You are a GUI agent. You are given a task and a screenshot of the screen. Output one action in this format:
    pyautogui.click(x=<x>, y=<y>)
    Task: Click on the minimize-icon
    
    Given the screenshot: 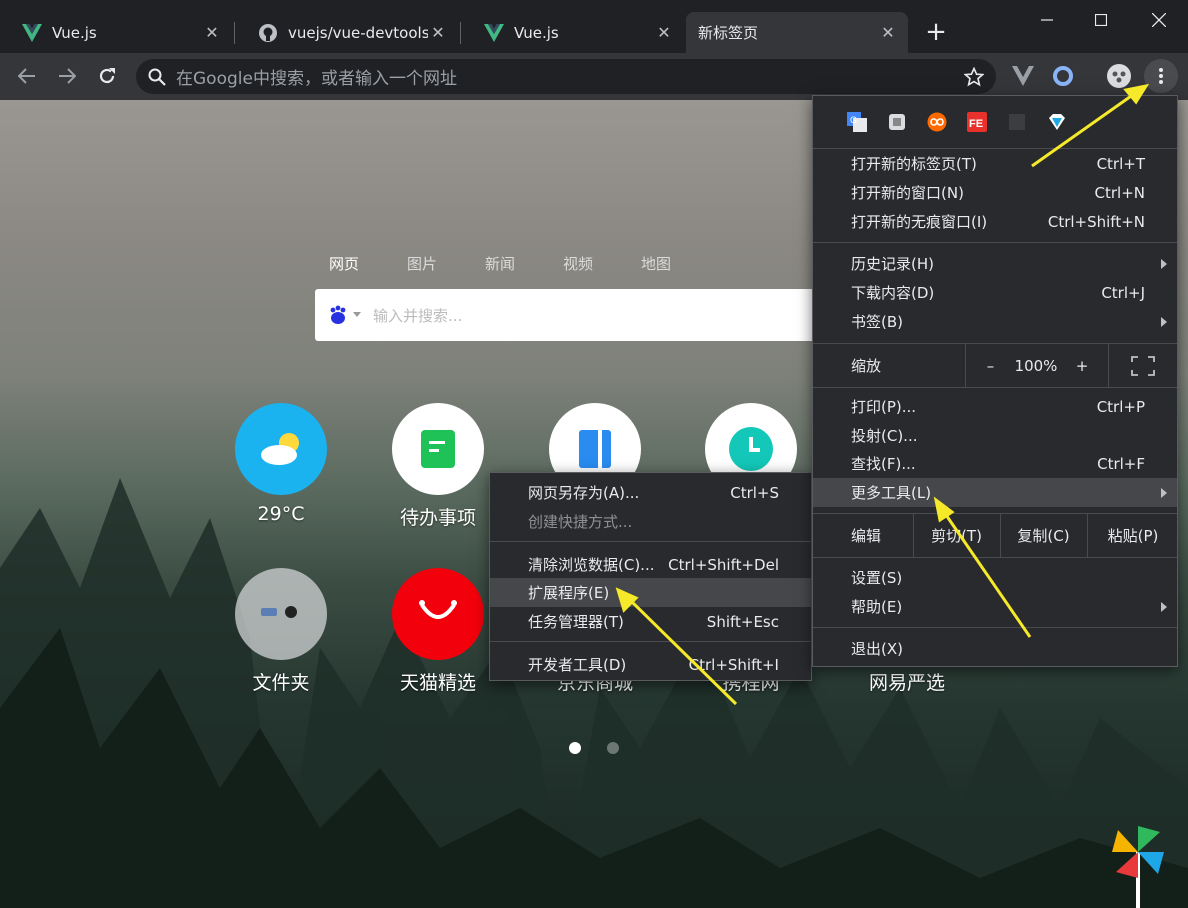 What is the action you would take?
    pyautogui.click(x=1047, y=20)
    